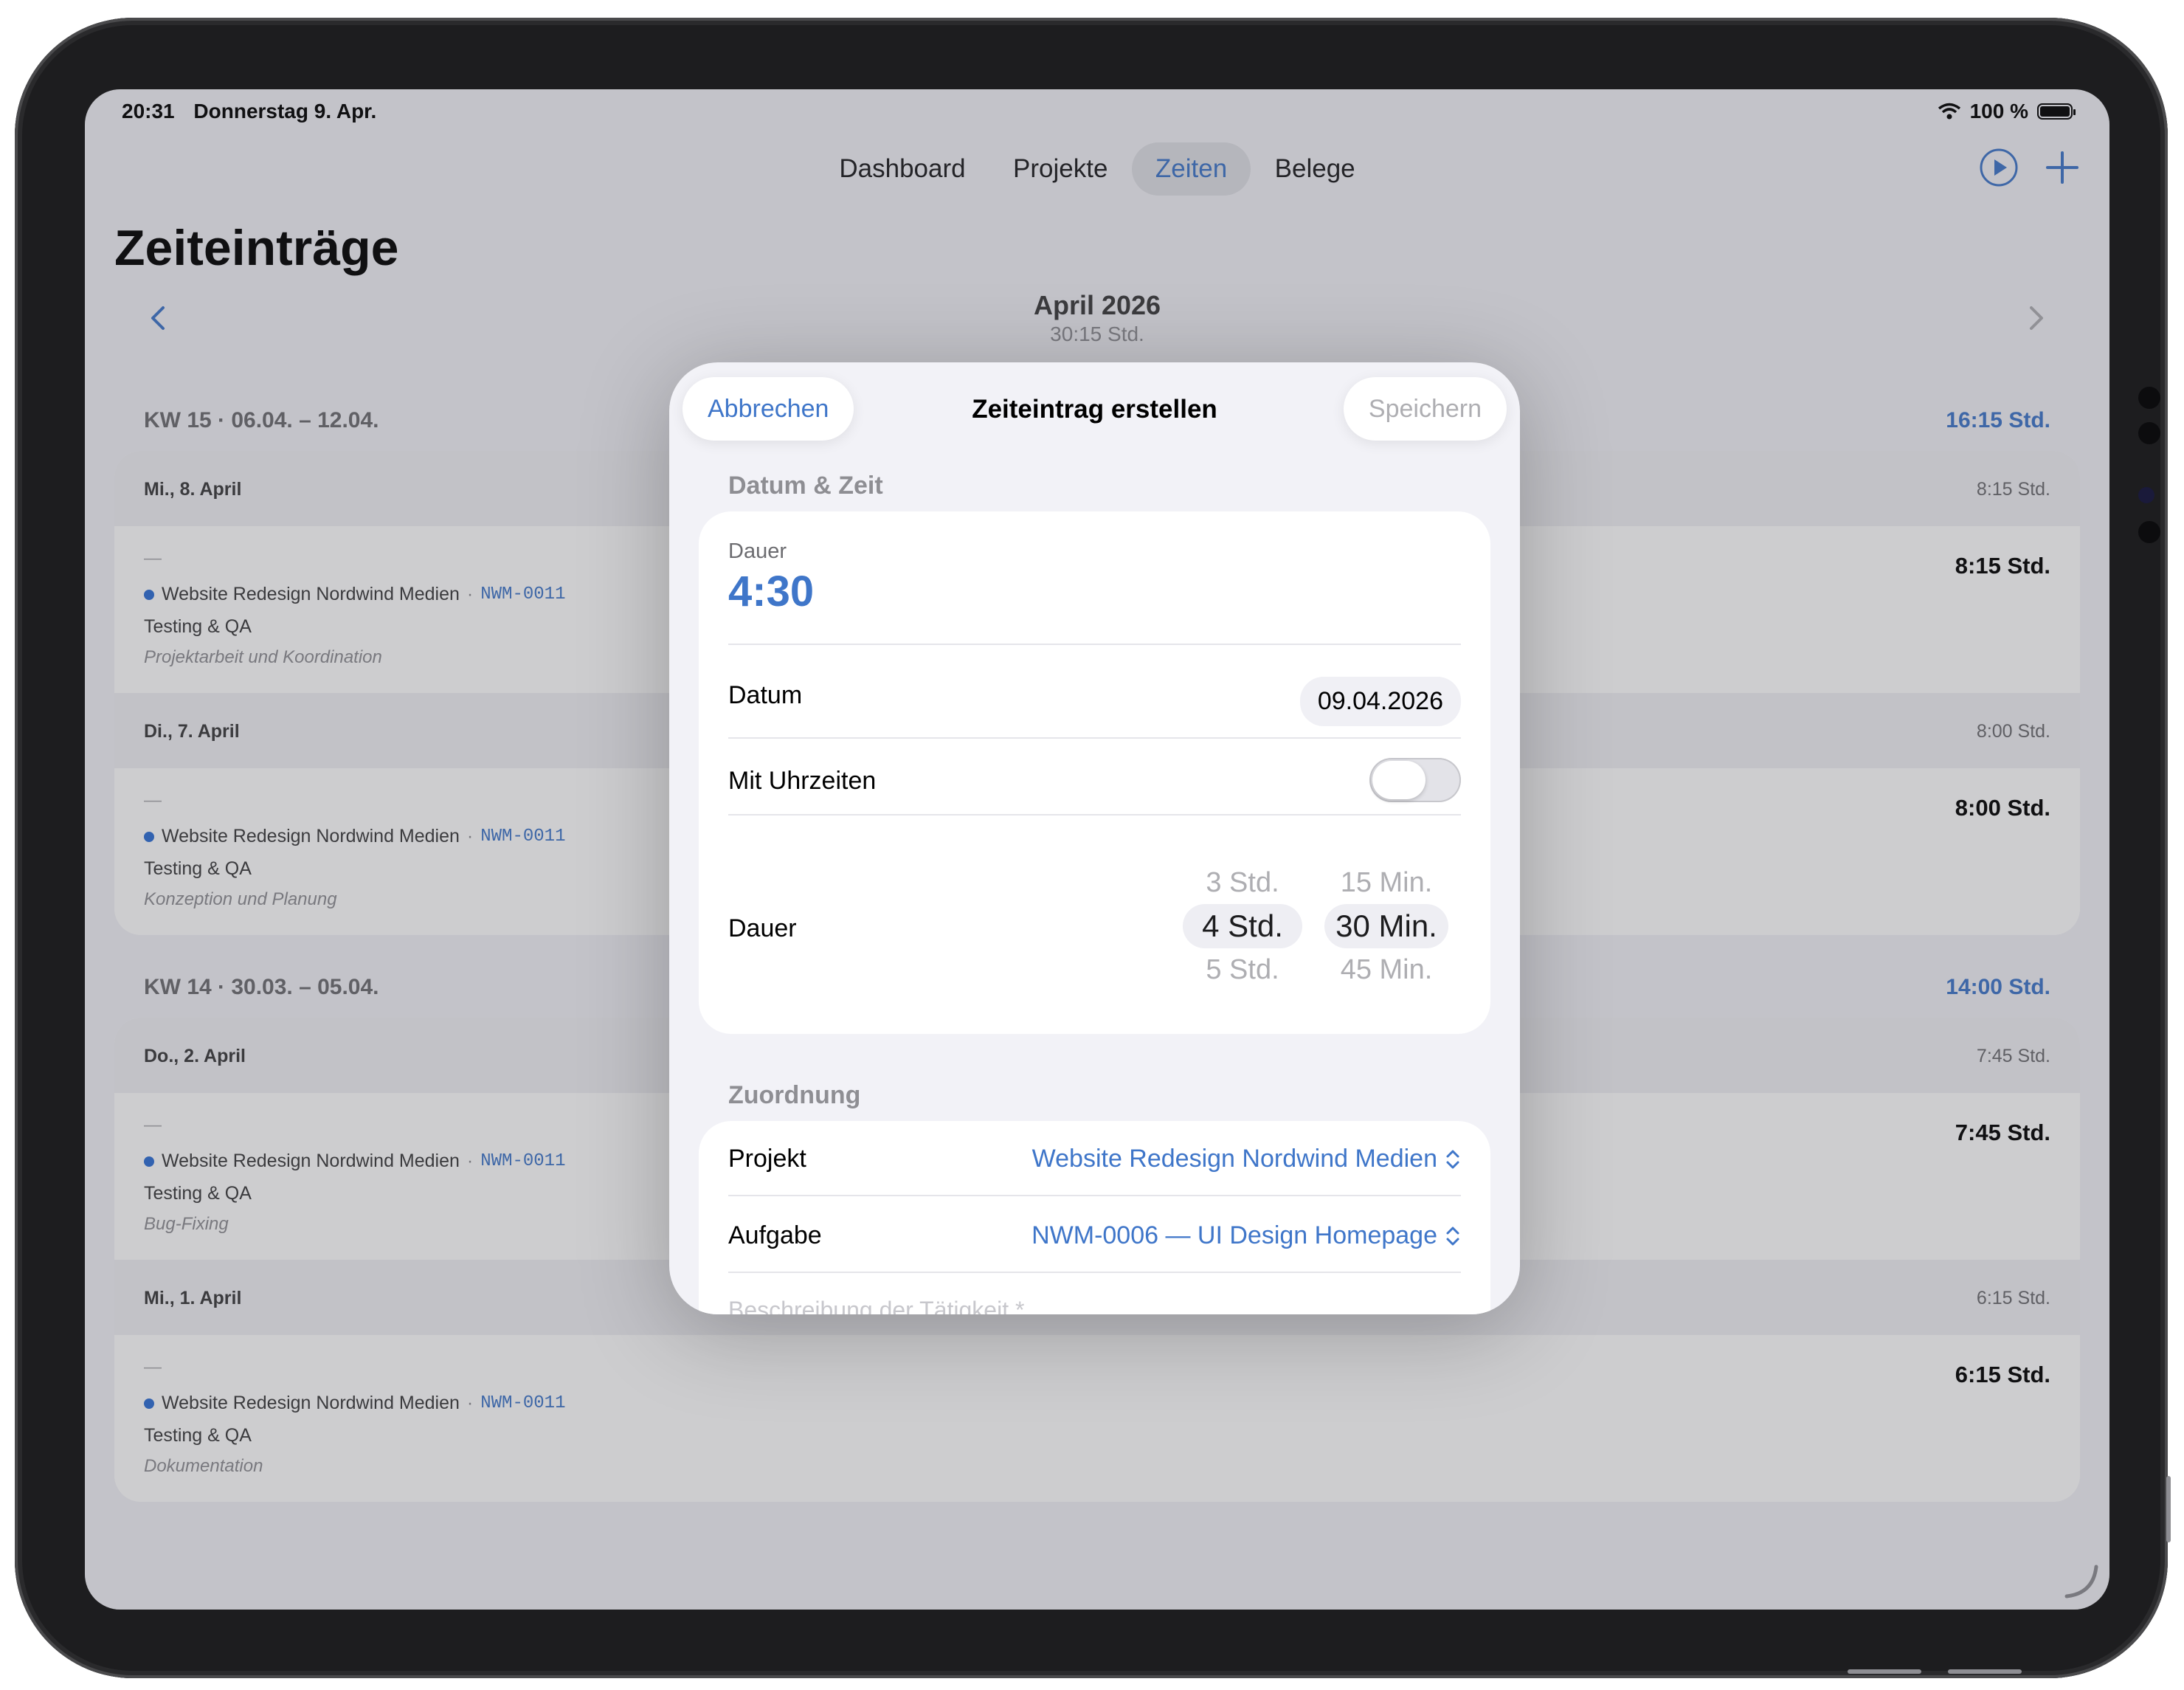 The height and width of the screenshot is (1690, 2184). Describe the element at coordinates (1234, 1235) in the screenshot. I see `task-value: NWM-0006 — UI Design Homepage` at that location.